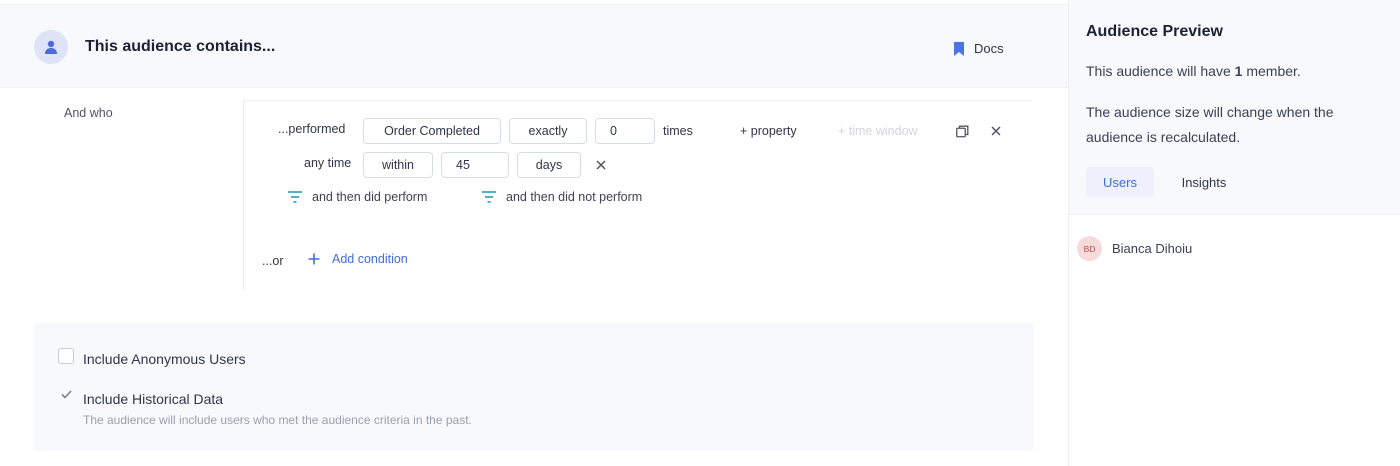 Image resolution: width=1400 pixels, height=466 pixels. I want to click on add-time-window-button: + time window, so click(878, 131).